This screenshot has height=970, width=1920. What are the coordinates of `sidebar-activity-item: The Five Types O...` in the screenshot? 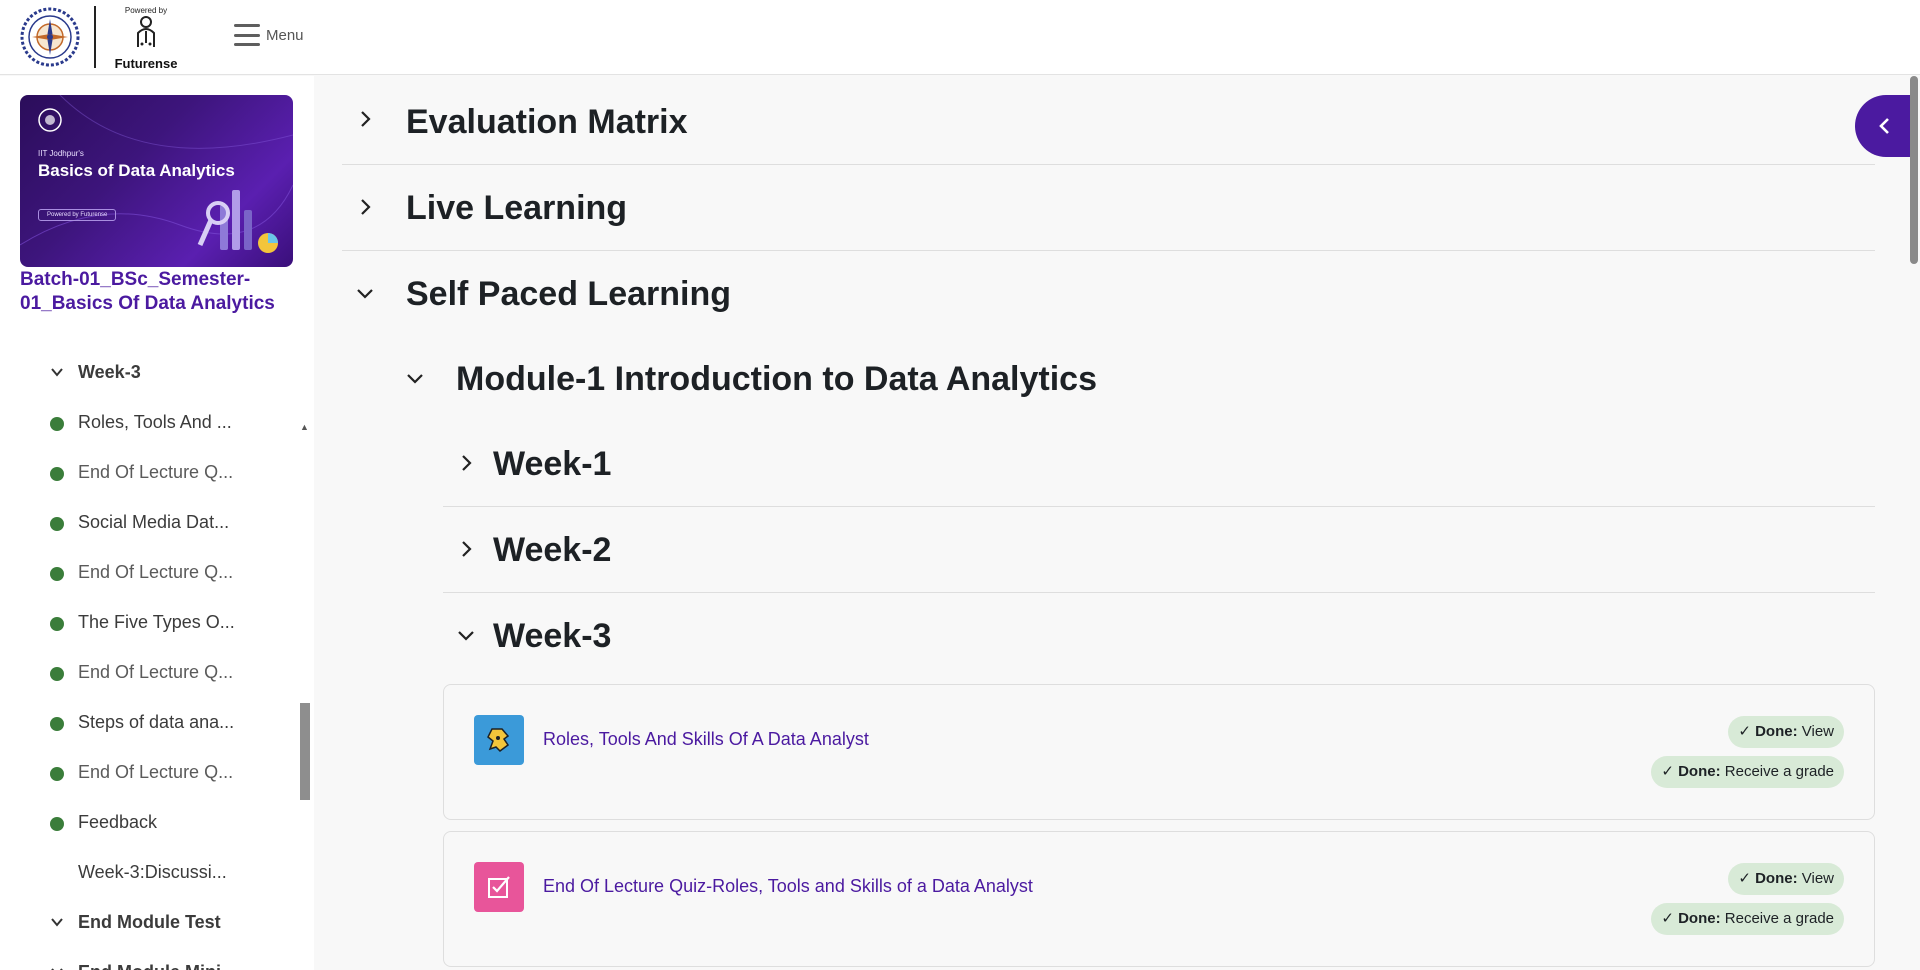 It's located at (150, 623).